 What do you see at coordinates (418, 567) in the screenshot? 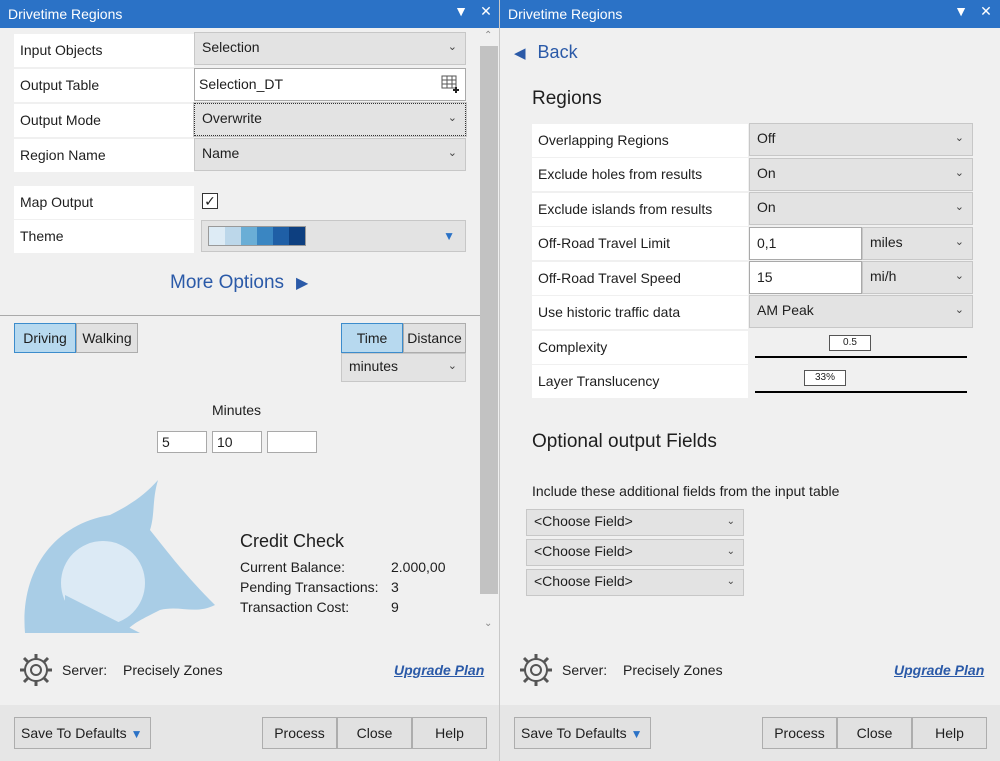
I see `current-balance-value: 2.000,00` at bounding box center [418, 567].